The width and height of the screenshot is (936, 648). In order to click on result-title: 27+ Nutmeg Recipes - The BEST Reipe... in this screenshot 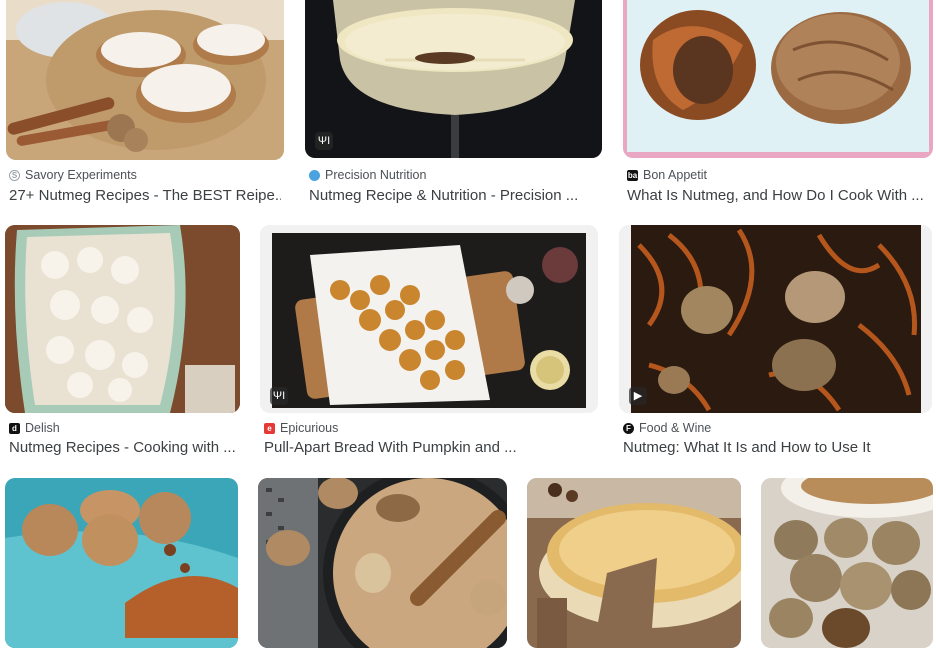, I will do `click(145, 195)`.